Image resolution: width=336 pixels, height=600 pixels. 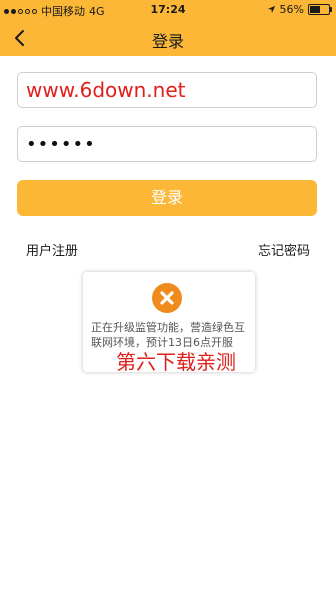 What do you see at coordinates (176, 362) in the screenshot?
I see `watermark-text: 第六下载亲测` at bounding box center [176, 362].